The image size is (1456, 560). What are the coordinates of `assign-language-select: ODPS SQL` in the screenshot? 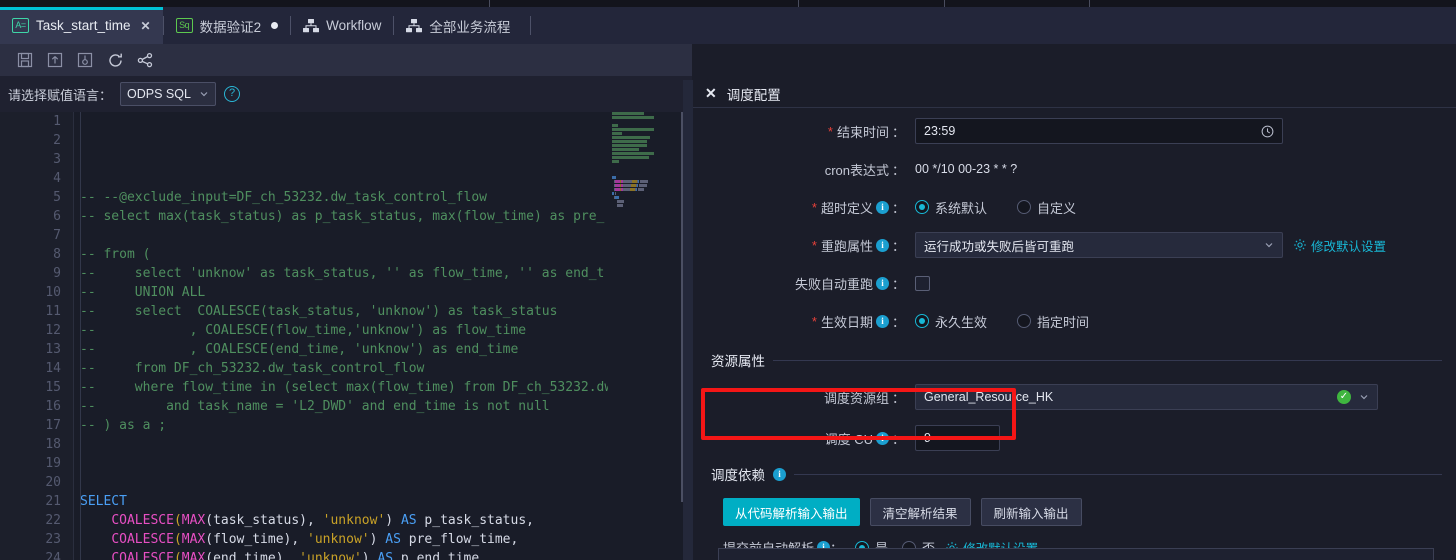 It's located at (168, 94).